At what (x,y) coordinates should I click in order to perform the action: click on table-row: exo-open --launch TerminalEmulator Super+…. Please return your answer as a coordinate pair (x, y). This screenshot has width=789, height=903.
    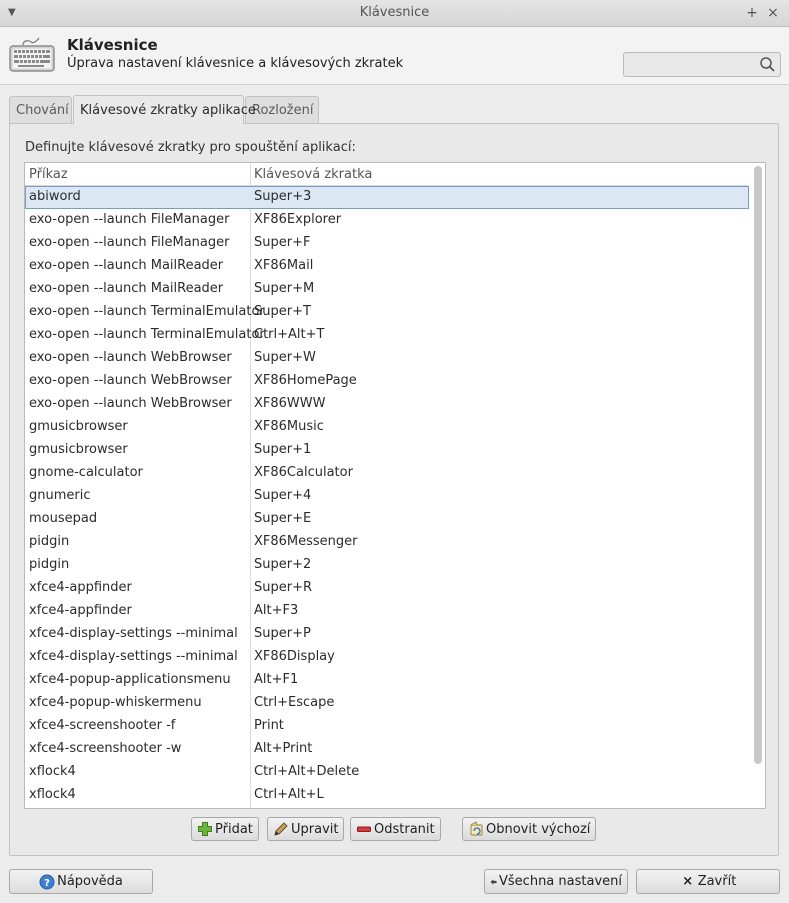
    Looking at the image, I should click on (387, 312).